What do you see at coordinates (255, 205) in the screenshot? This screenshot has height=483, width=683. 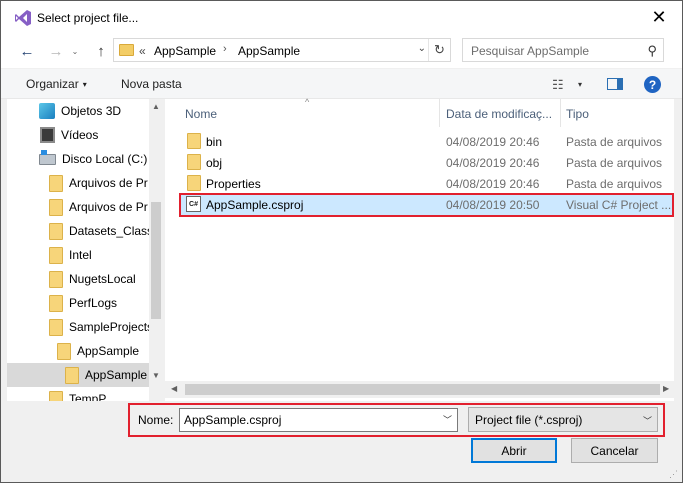 I see `file-name: AppSample.csproj` at bounding box center [255, 205].